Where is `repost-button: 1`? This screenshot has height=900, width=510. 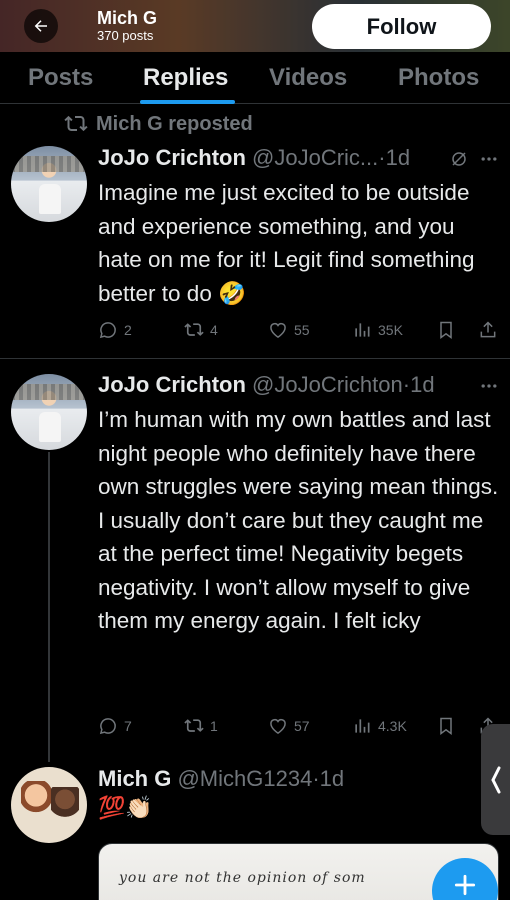 repost-button: 1 is located at coordinates (201, 726).